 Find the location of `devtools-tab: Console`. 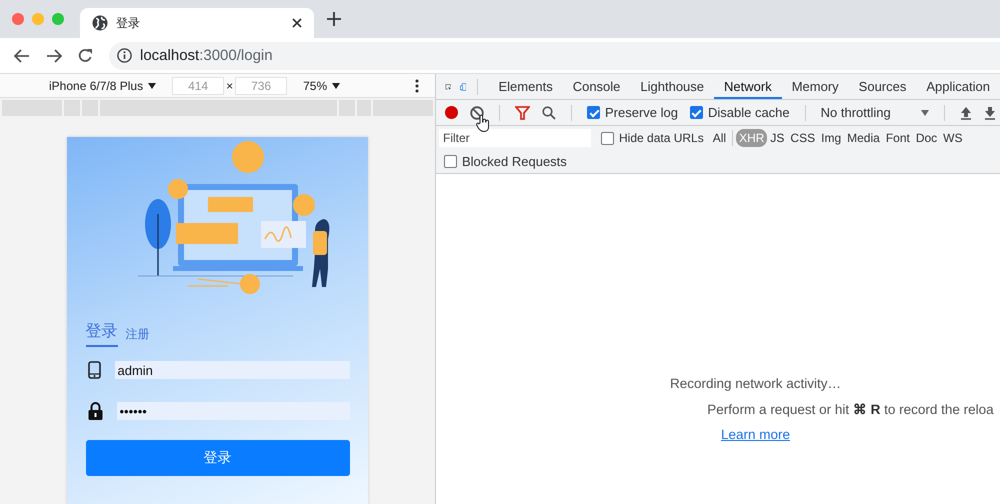

devtools-tab: Console is located at coordinates (596, 86).